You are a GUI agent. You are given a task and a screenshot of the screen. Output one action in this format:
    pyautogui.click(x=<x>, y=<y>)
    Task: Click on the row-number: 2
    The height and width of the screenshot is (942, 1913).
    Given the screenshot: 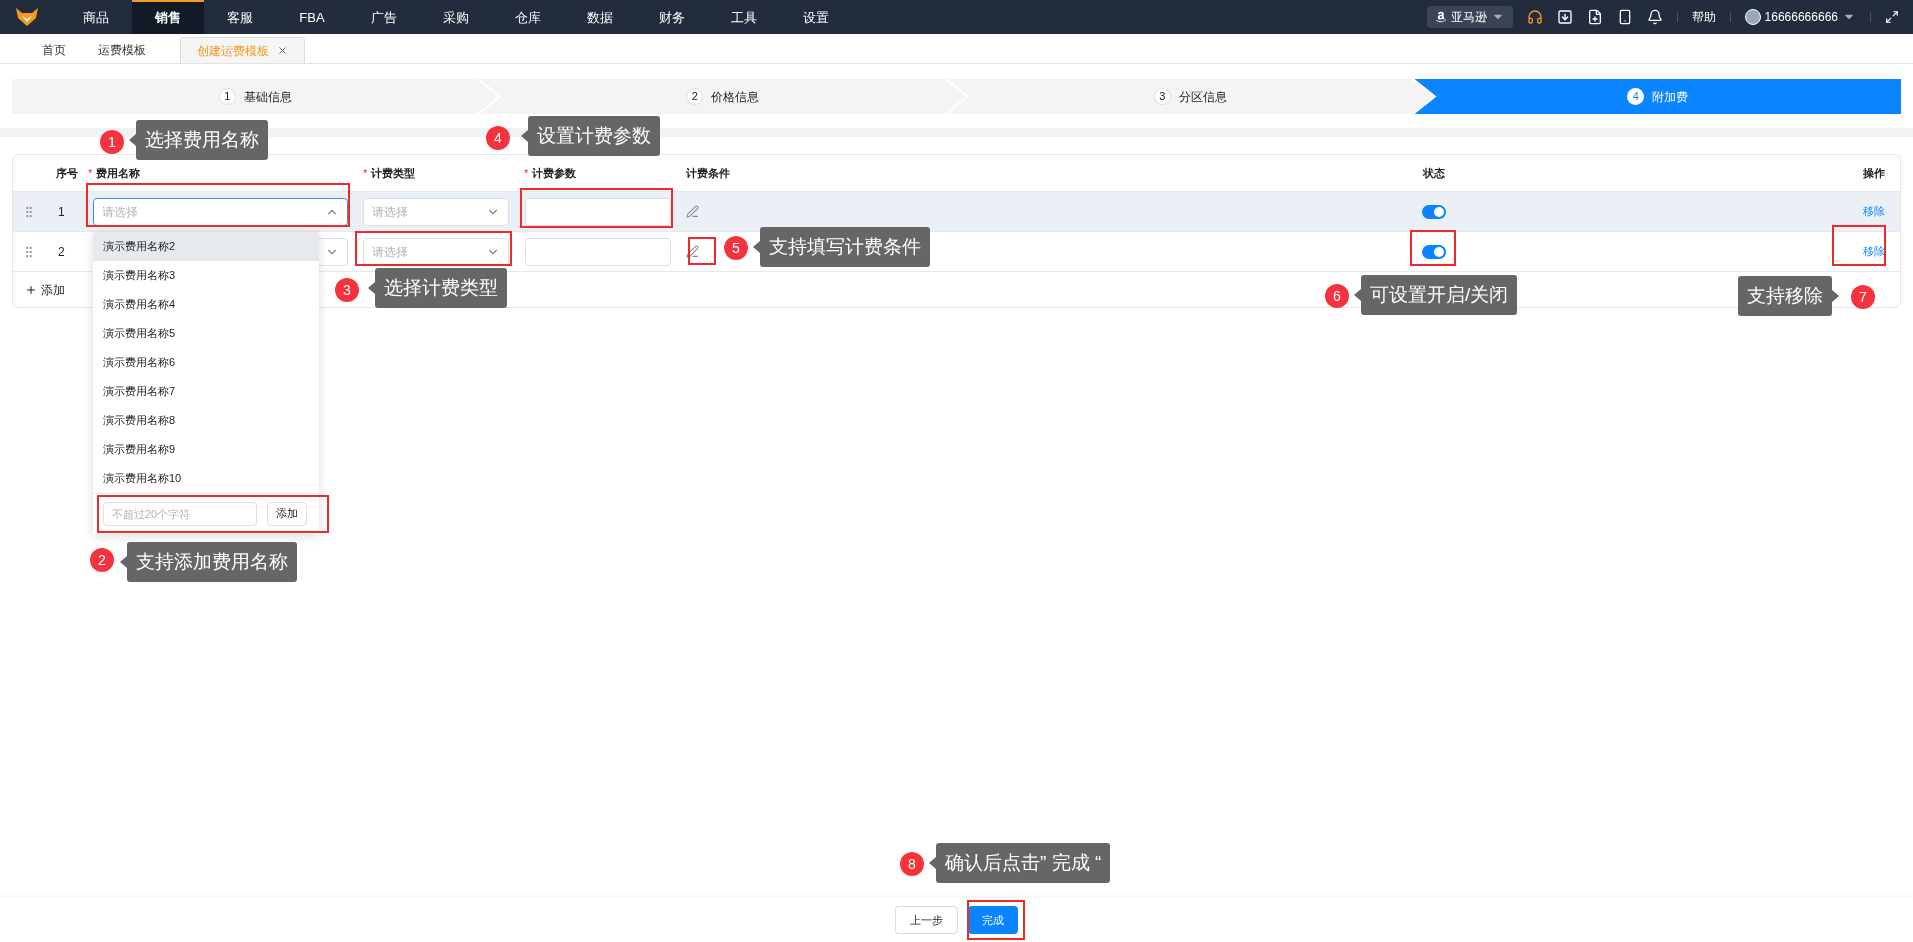 What is the action you would take?
    pyautogui.click(x=61, y=252)
    